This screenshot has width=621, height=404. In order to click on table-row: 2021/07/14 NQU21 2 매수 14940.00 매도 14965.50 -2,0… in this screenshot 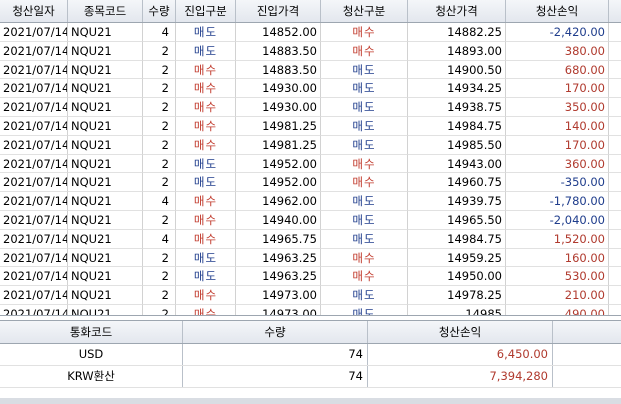, I will do `click(310, 220)`.